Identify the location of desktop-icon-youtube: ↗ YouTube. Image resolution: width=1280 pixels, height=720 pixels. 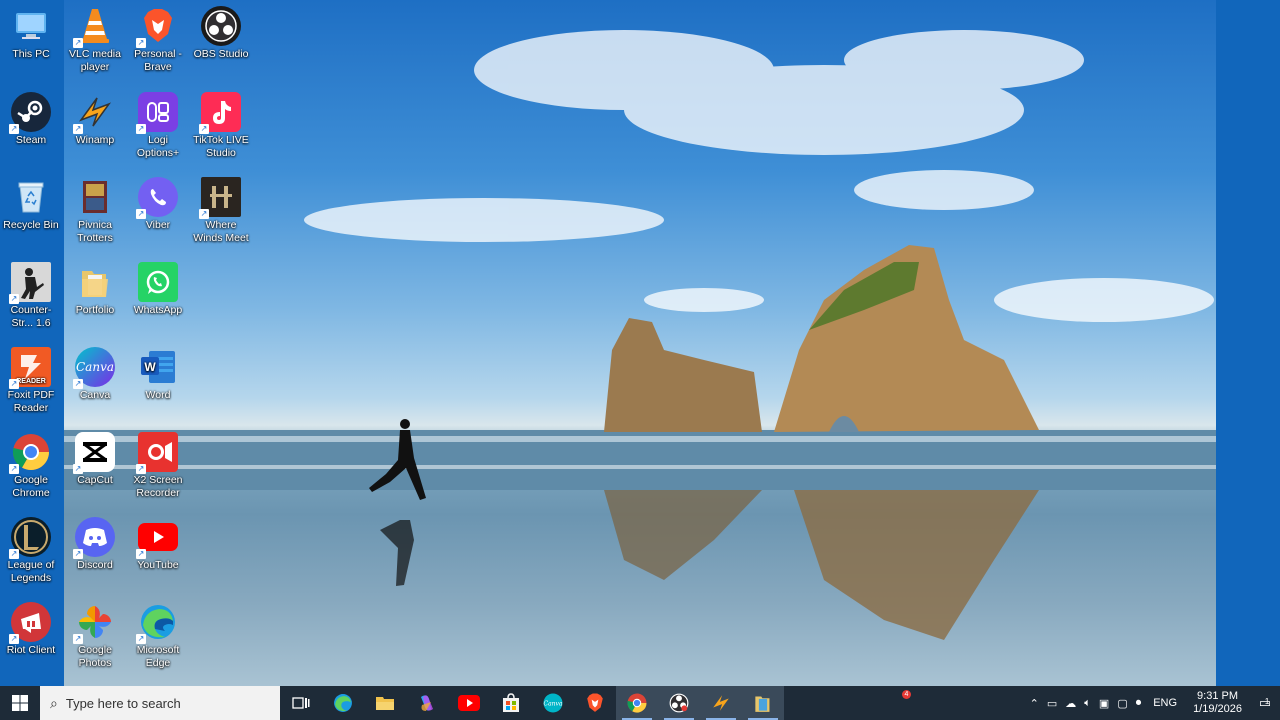
(158, 544).